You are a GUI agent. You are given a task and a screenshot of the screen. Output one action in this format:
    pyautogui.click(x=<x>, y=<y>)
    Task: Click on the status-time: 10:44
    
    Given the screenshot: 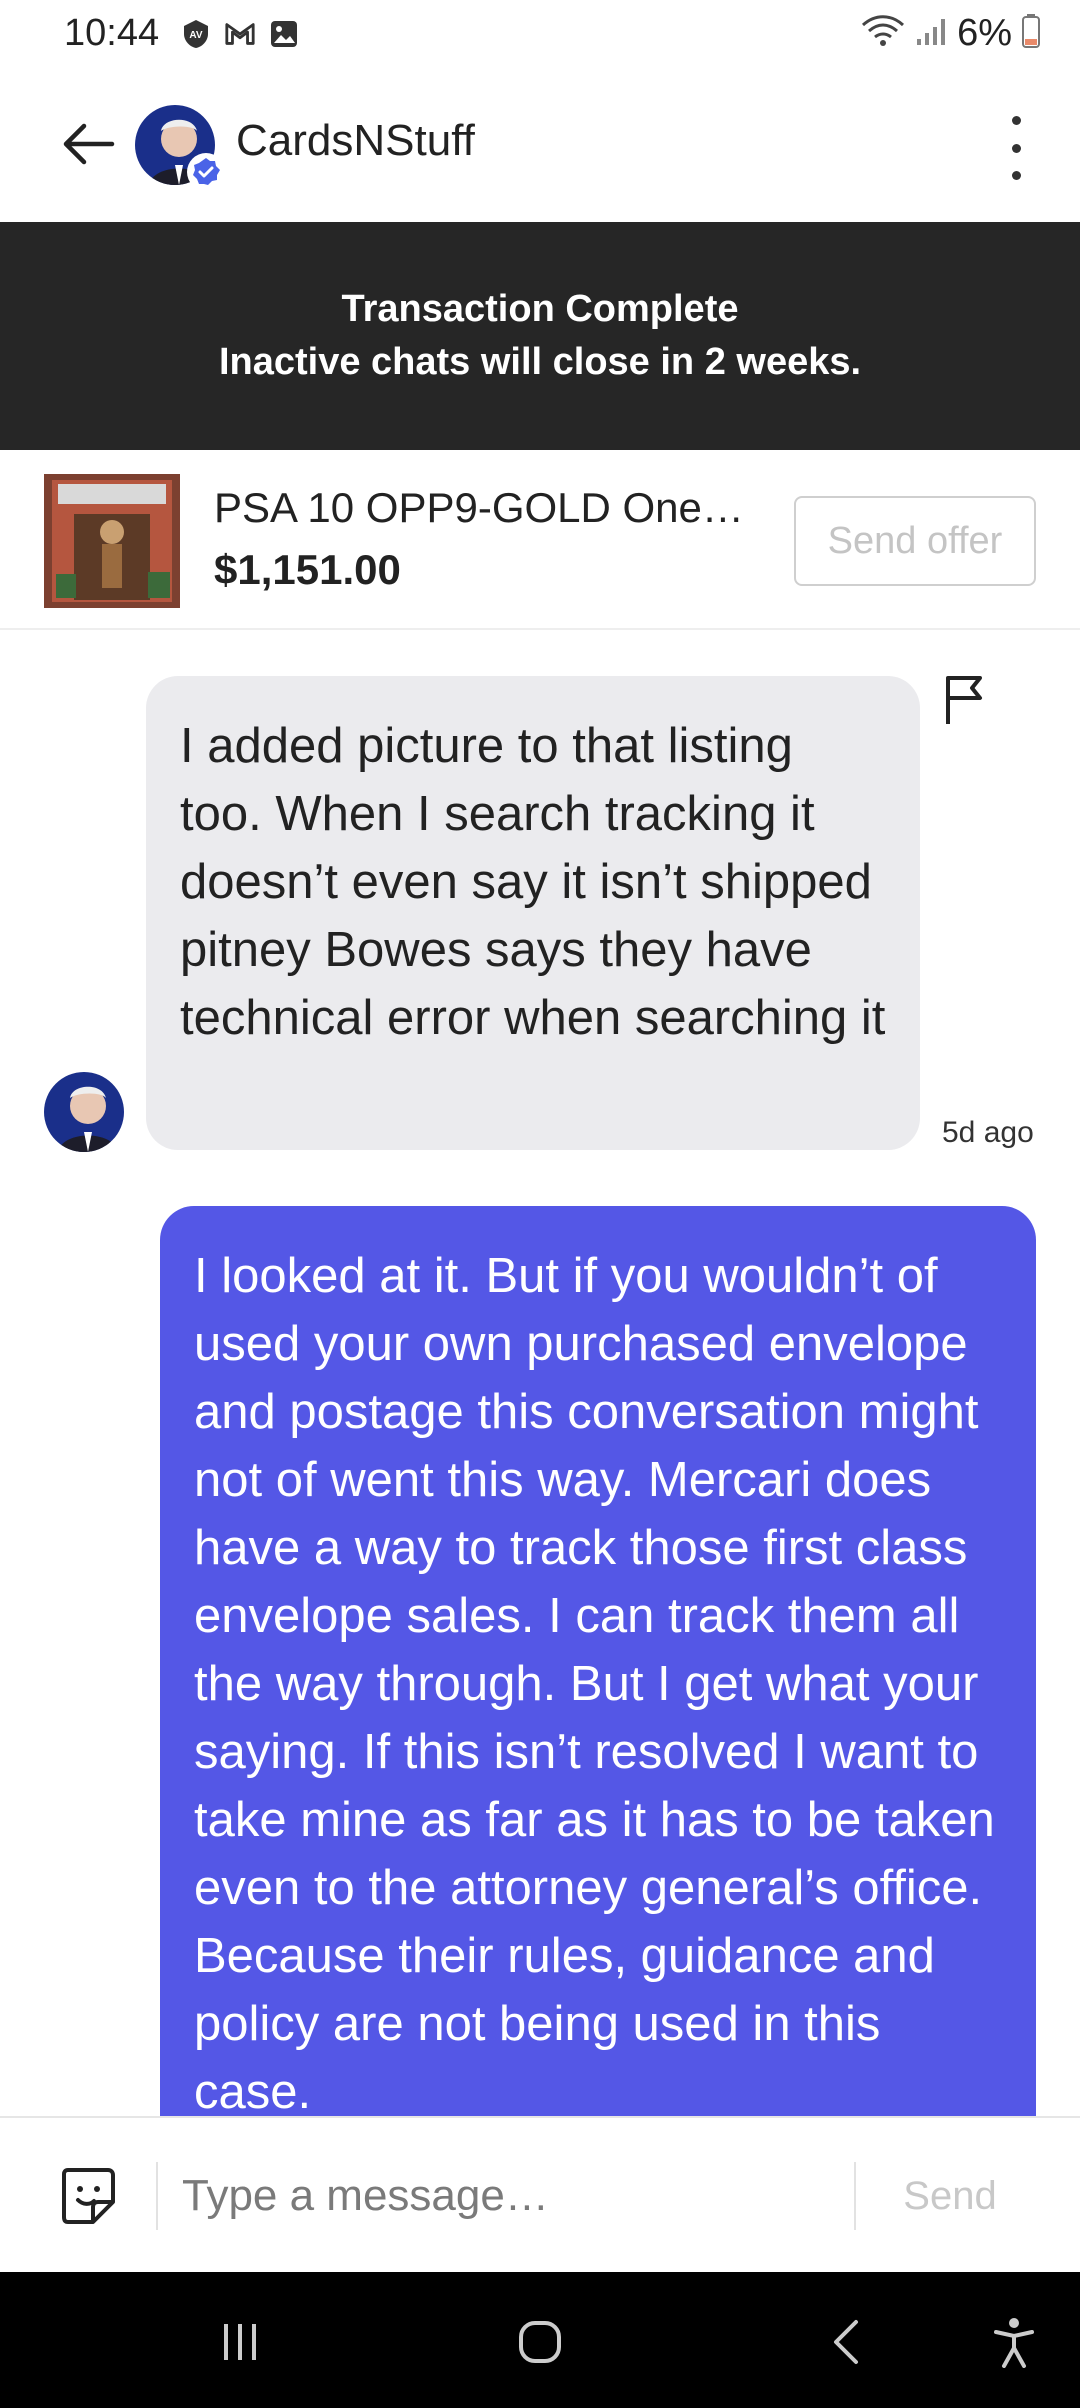 What is the action you would take?
    pyautogui.click(x=112, y=33)
    